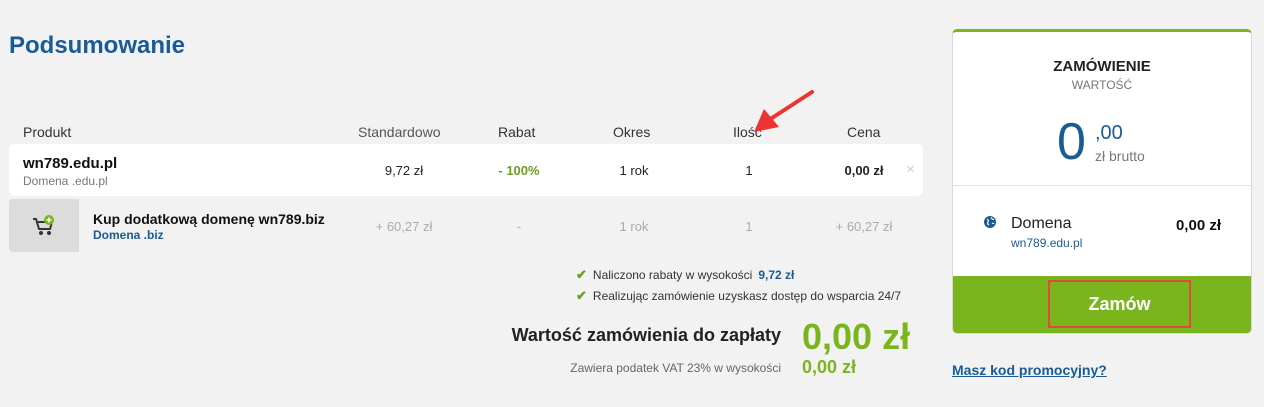 This screenshot has width=1264, height=407. I want to click on upsell-discount: -, so click(519, 226).